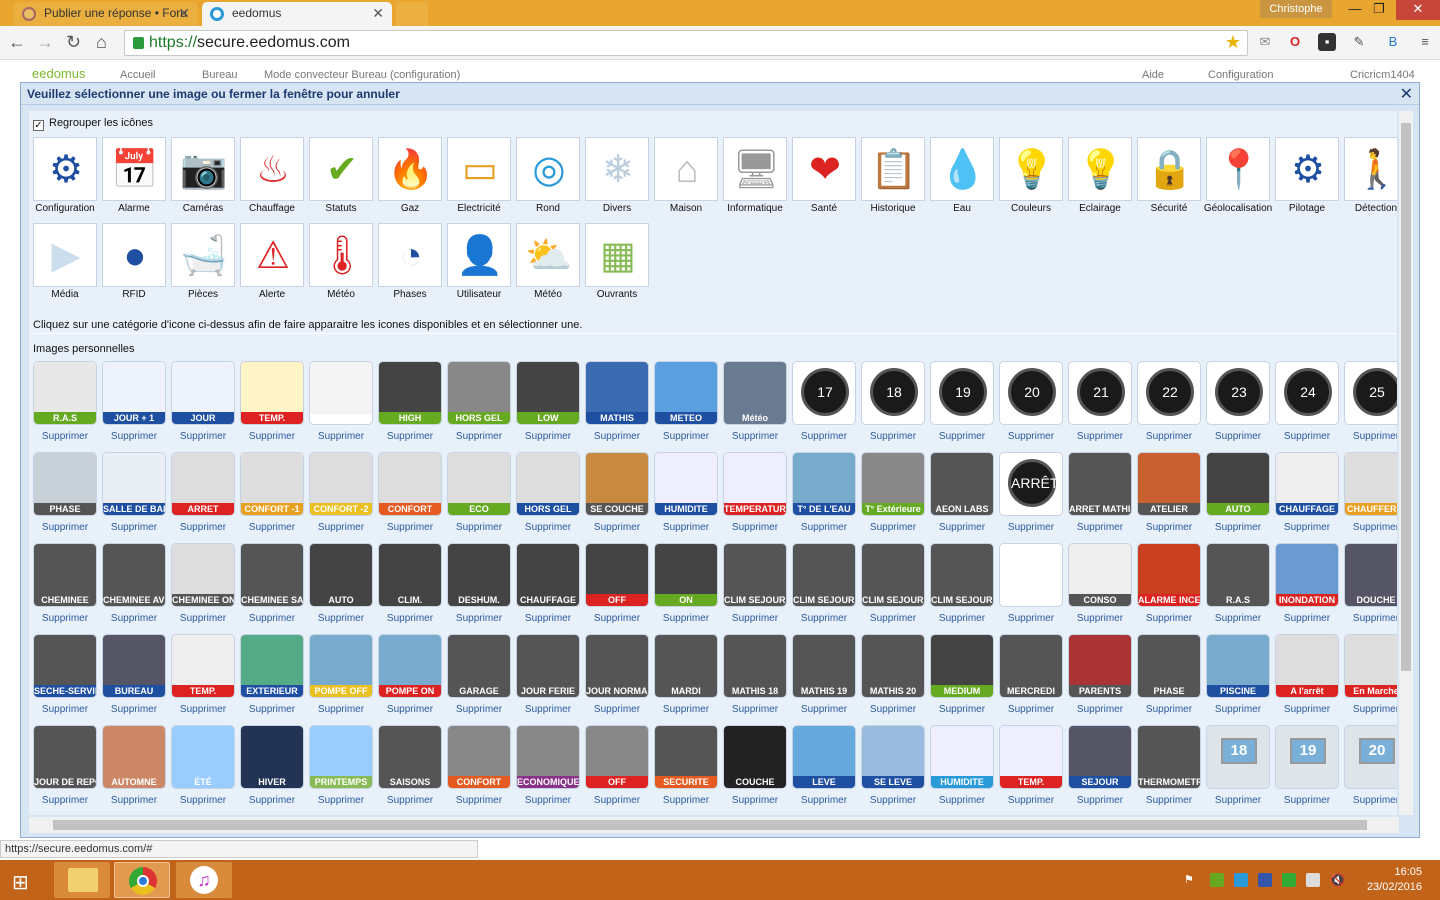 This screenshot has width=1440, height=900. I want to click on personal-image: ATELIER Supprimer, so click(1169, 492).